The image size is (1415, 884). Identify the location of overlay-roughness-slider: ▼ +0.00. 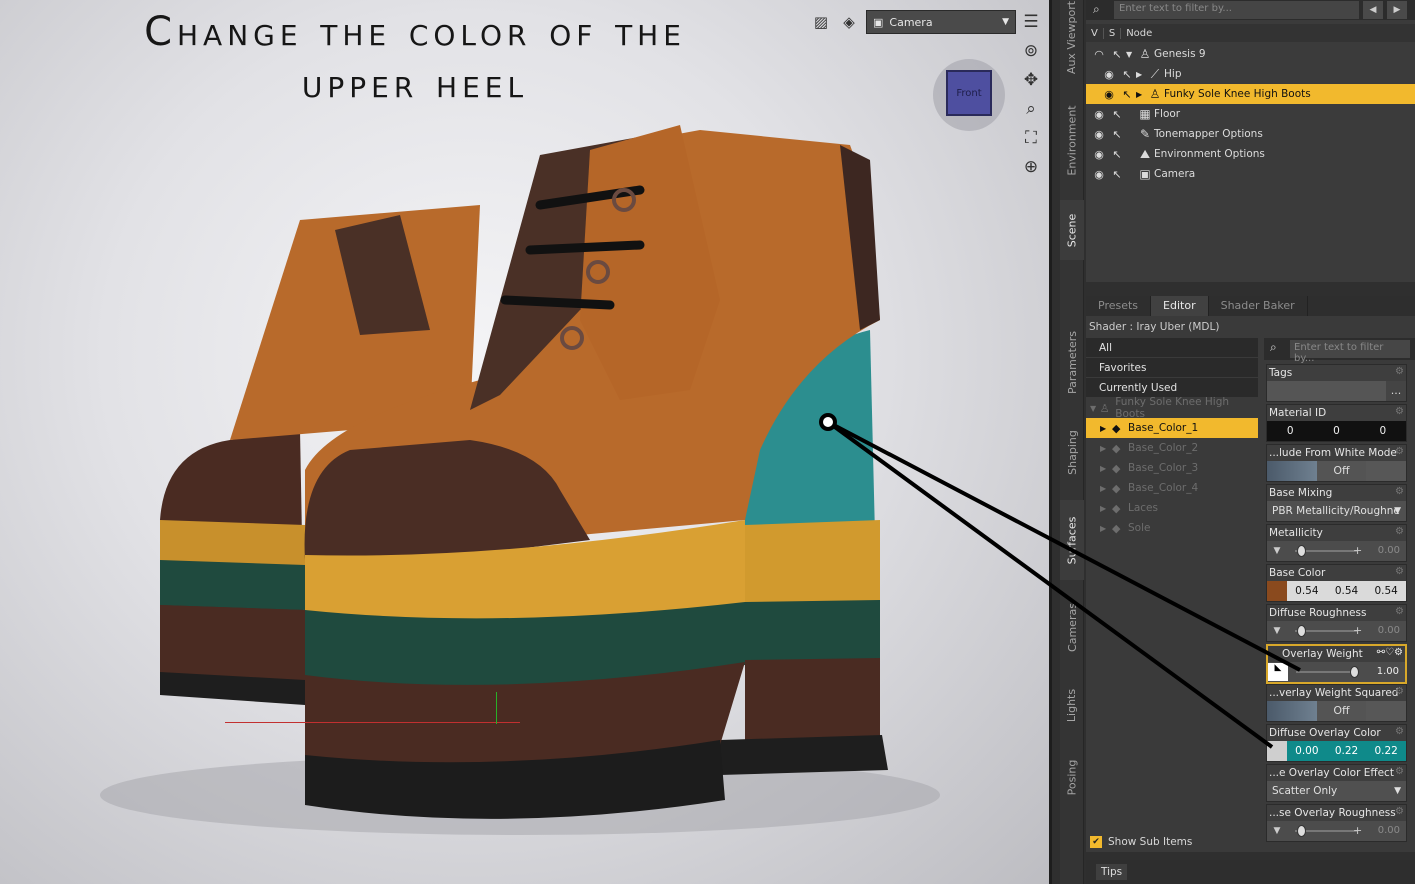
(1336, 831).